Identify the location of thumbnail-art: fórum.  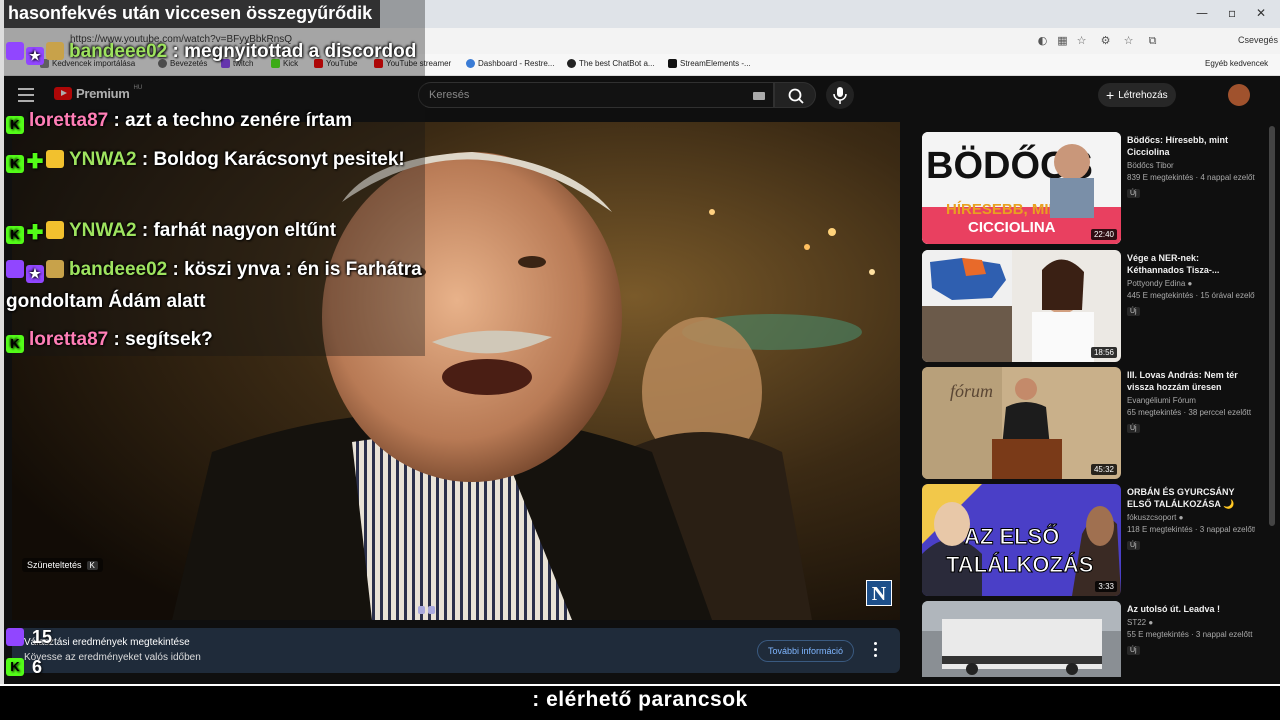
(1021, 423).